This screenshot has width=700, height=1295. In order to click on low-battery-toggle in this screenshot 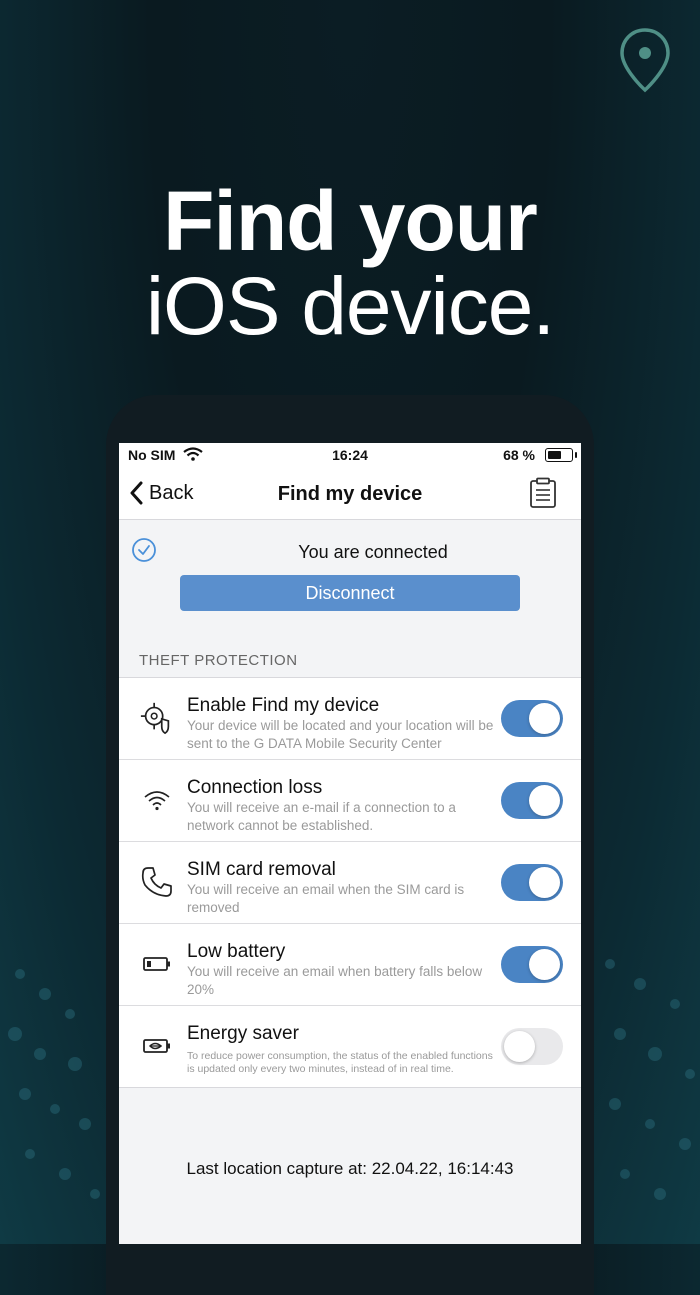, I will do `click(532, 964)`.